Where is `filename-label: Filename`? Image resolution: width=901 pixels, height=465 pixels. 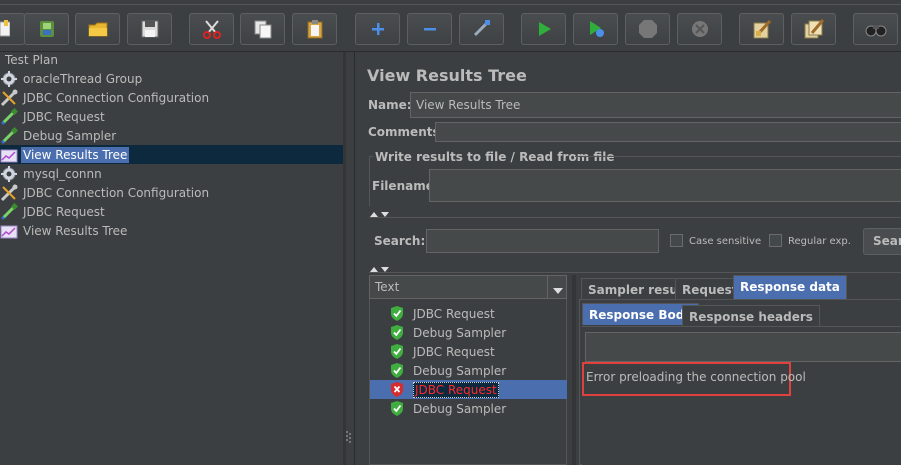 filename-label: Filename is located at coordinates (403, 186).